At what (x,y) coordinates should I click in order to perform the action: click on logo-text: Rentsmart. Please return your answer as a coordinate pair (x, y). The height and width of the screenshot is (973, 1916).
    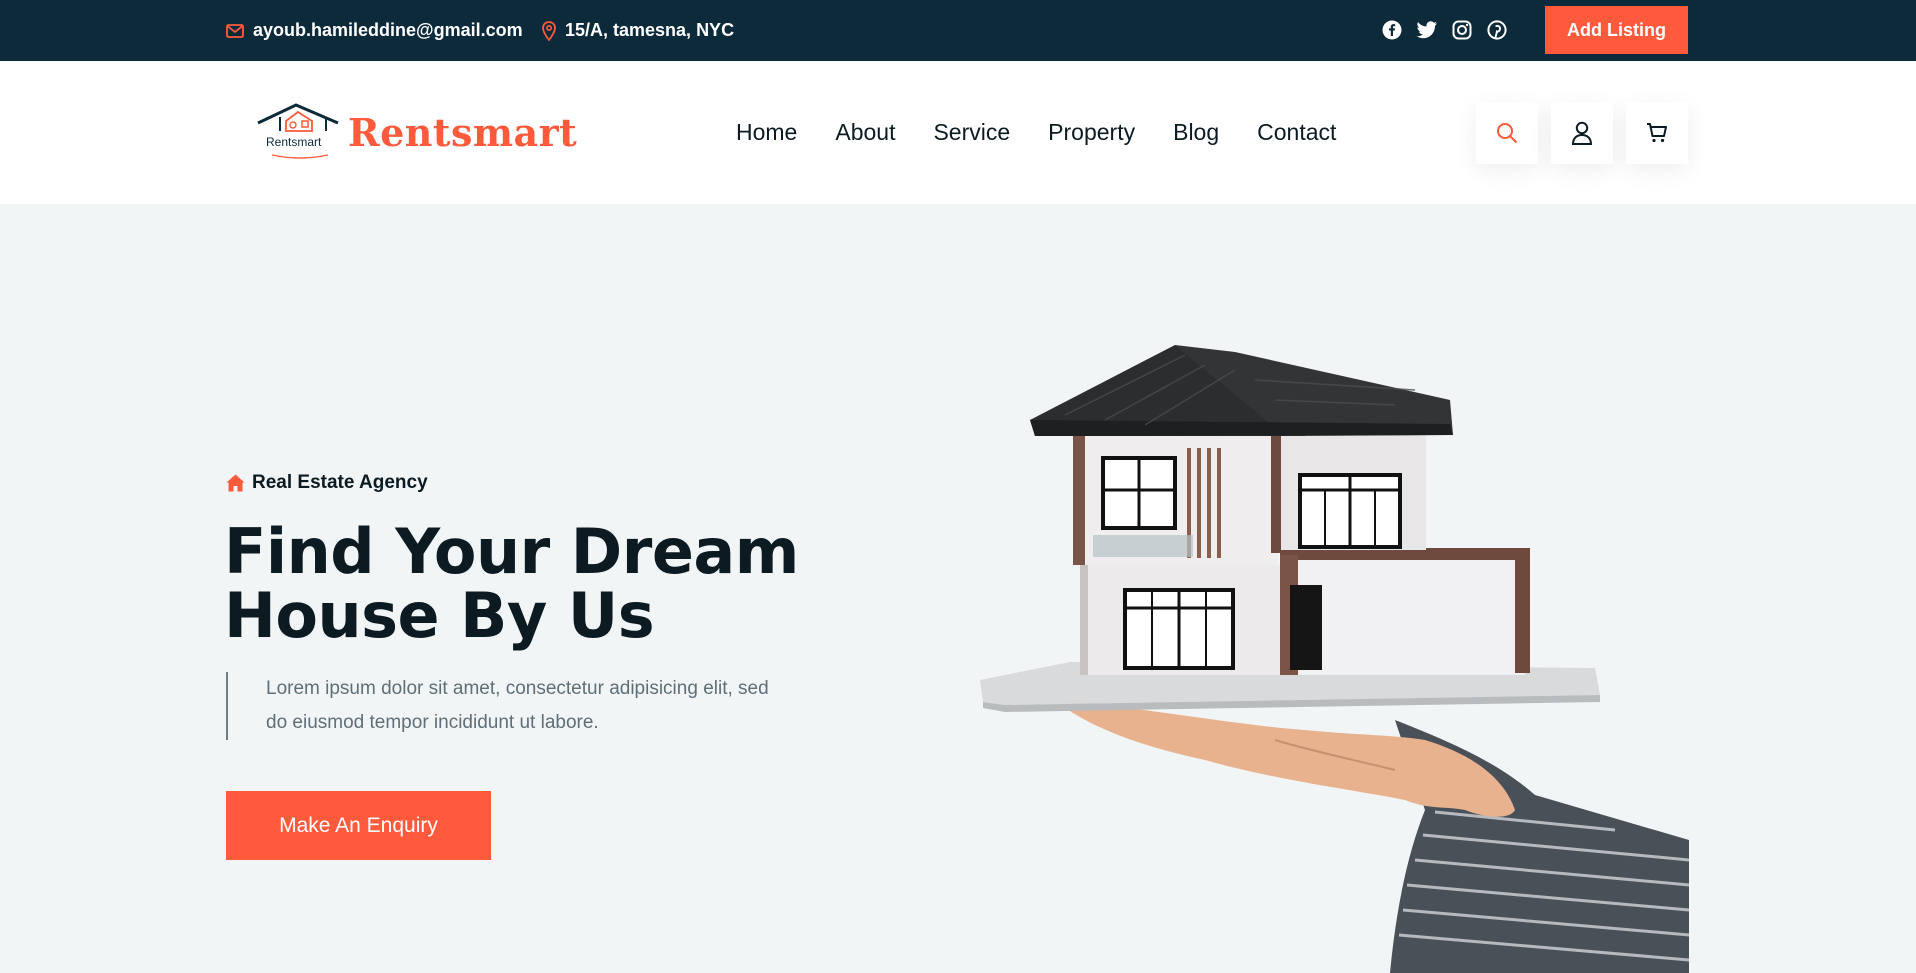
    Looking at the image, I should click on (463, 132).